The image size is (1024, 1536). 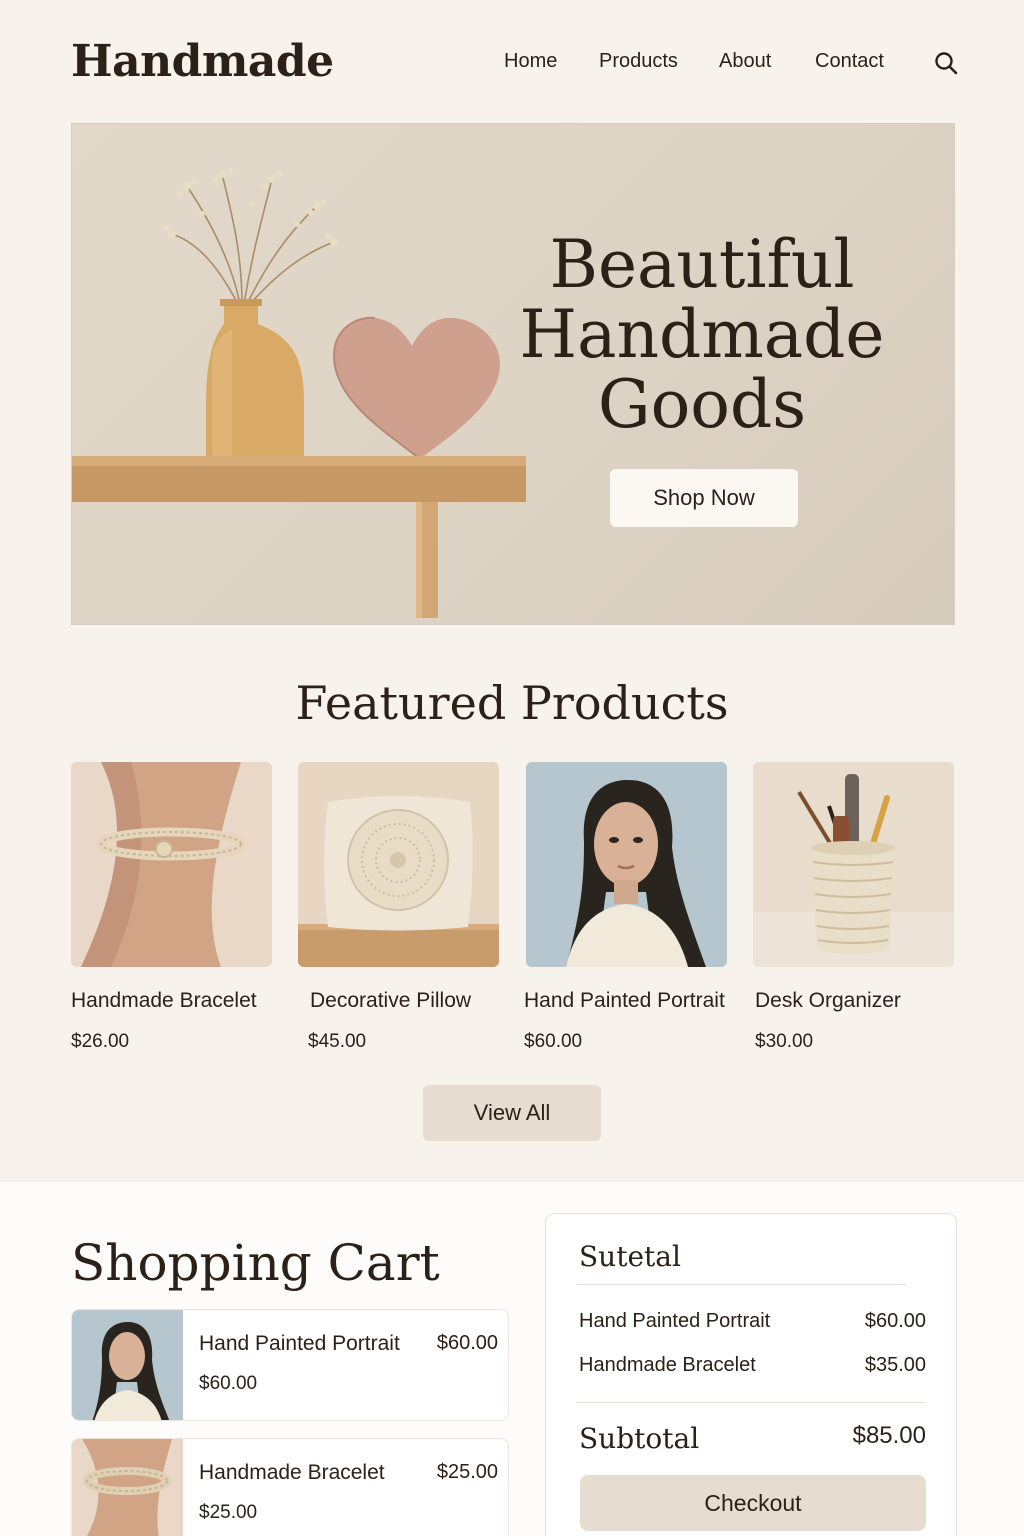 What do you see at coordinates (164, 1001) in the screenshot?
I see `product-name-bracelet: Handmade Bracelet` at bounding box center [164, 1001].